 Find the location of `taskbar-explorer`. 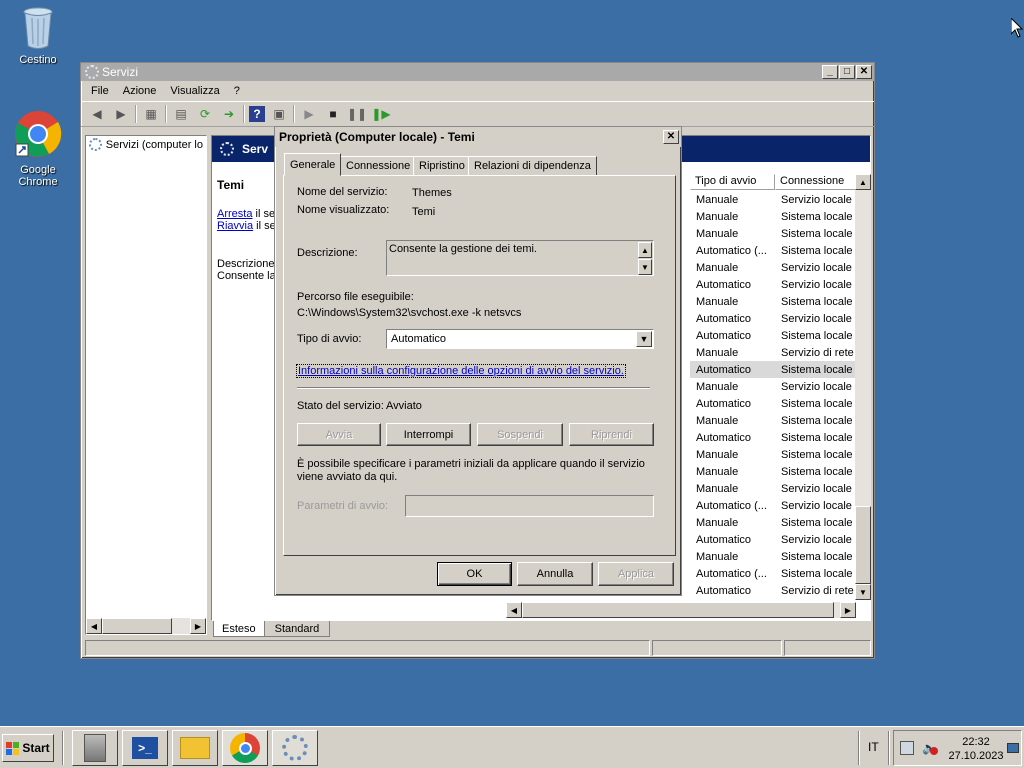

taskbar-explorer is located at coordinates (195, 748).